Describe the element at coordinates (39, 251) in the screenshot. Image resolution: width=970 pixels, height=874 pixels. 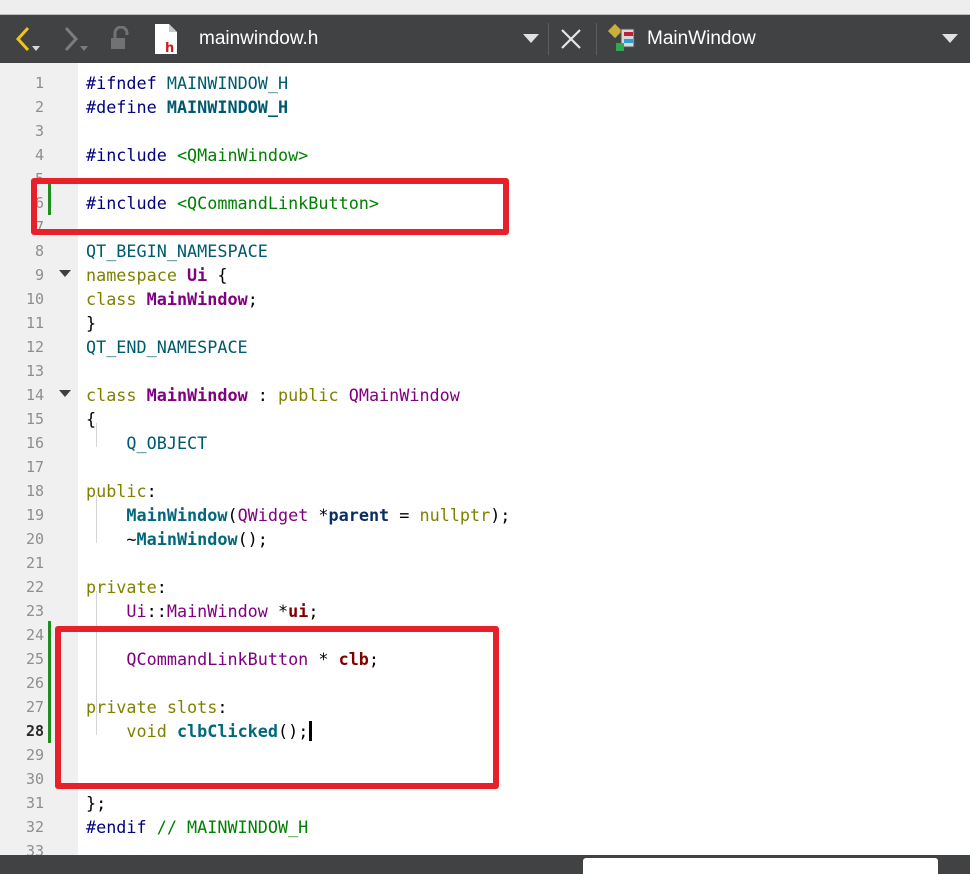
I see `line-number: 8` at that location.